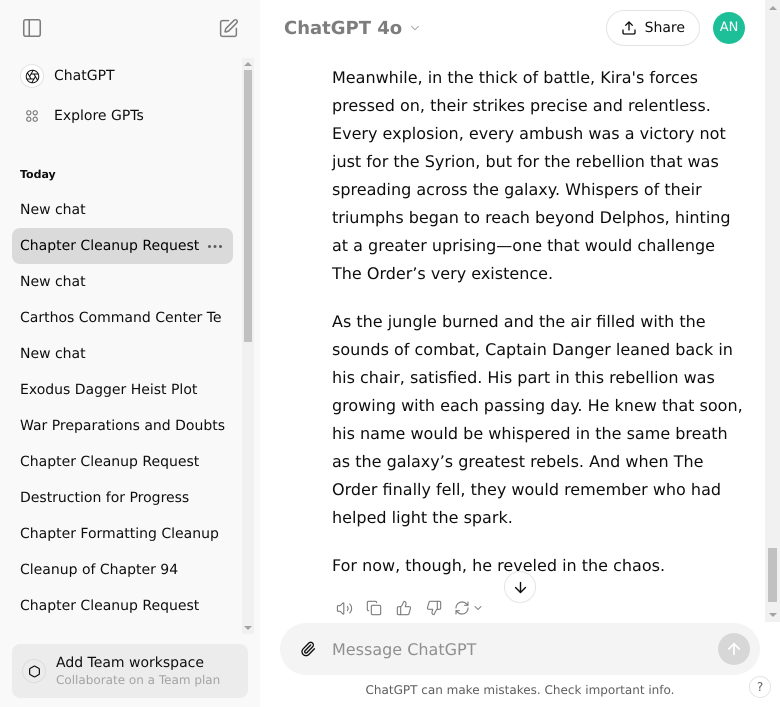  Describe the element at coordinates (123, 76) in the screenshot. I see `nav-item: ChatGPT` at that location.